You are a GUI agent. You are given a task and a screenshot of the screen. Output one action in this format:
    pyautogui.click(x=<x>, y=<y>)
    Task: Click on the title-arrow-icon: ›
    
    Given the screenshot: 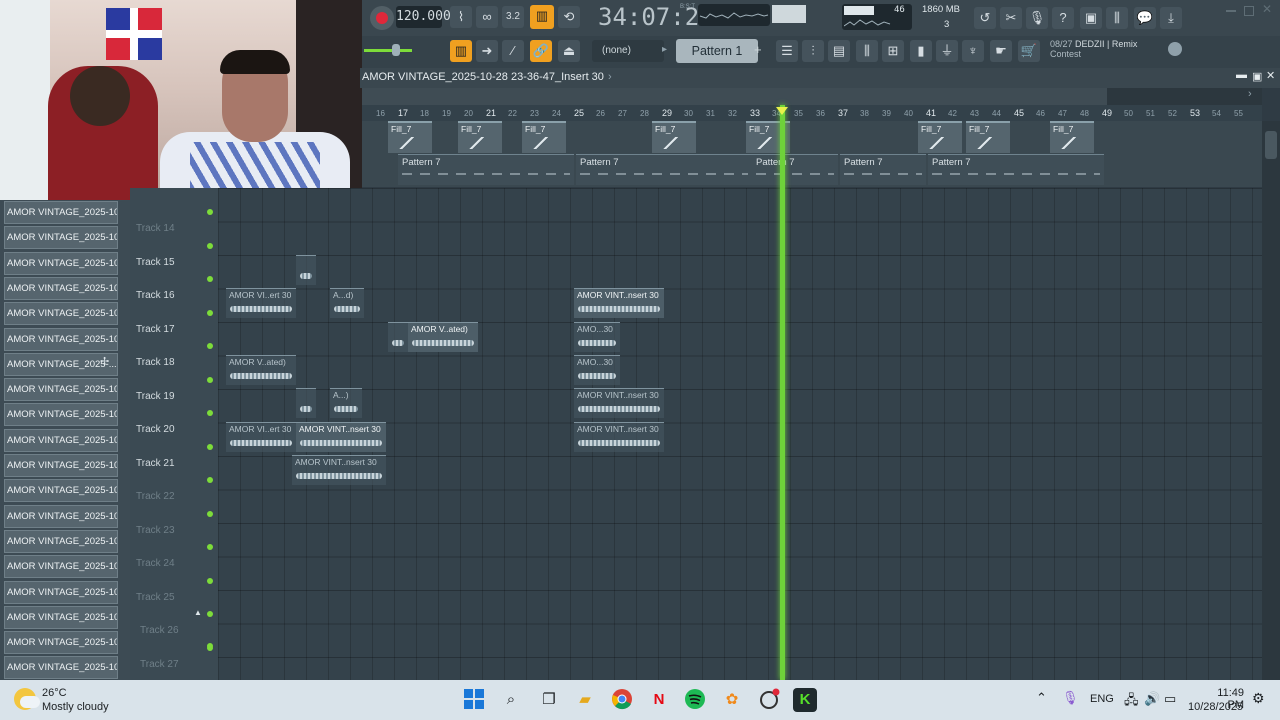 What is the action you would take?
    pyautogui.click(x=610, y=77)
    